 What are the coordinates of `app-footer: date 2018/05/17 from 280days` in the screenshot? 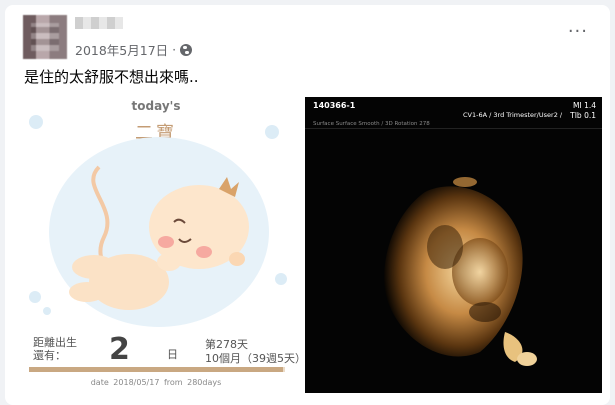 It's located at (156, 382).